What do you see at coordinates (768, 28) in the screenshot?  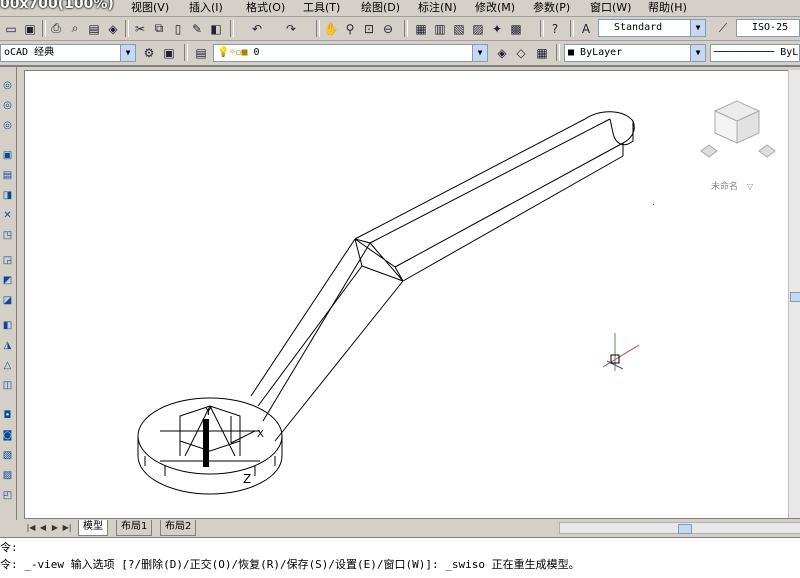 I see `dim-style-dropdown: ISO-25` at bounding box center [768, 28].